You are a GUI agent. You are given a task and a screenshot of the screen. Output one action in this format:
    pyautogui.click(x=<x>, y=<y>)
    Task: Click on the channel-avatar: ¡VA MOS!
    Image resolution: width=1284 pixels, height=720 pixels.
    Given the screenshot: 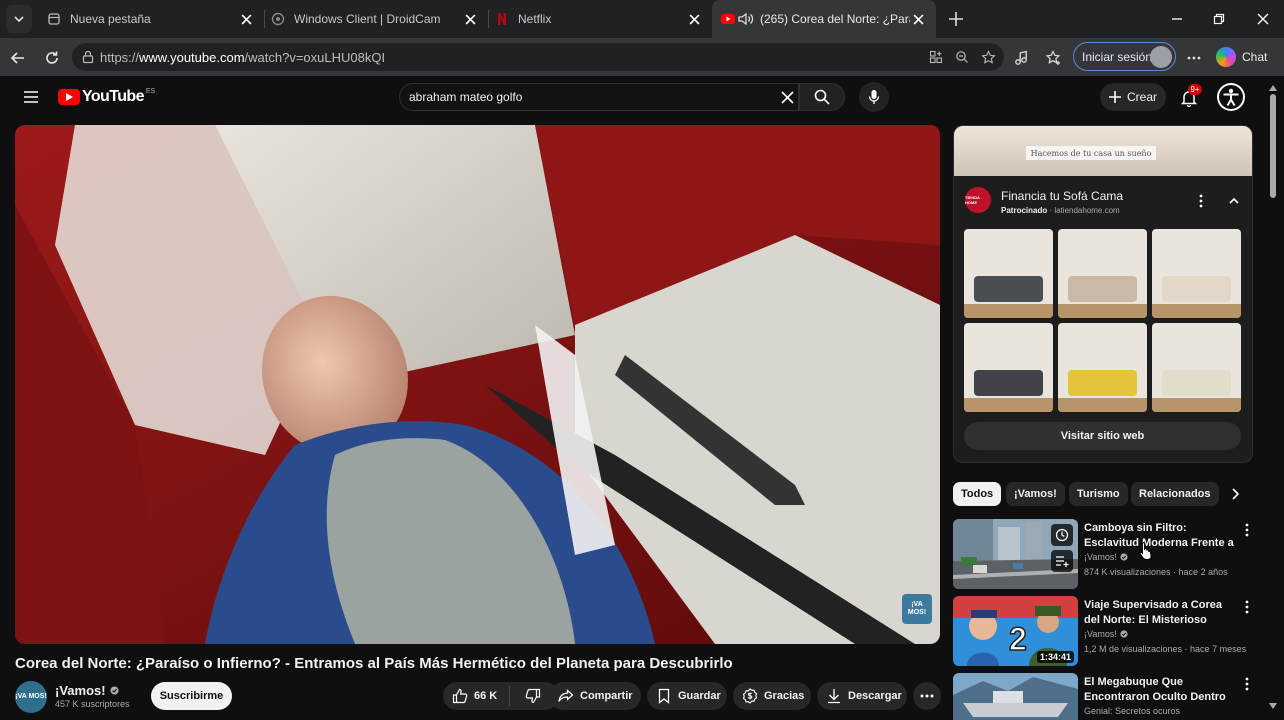 What is the action you would take?
    pyautogui.click(x=31, y=697)
    